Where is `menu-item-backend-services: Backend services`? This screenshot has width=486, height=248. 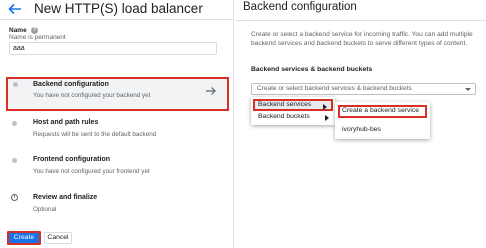
menu-item-backend-services: Backend services is located at coordinates (293, 105).